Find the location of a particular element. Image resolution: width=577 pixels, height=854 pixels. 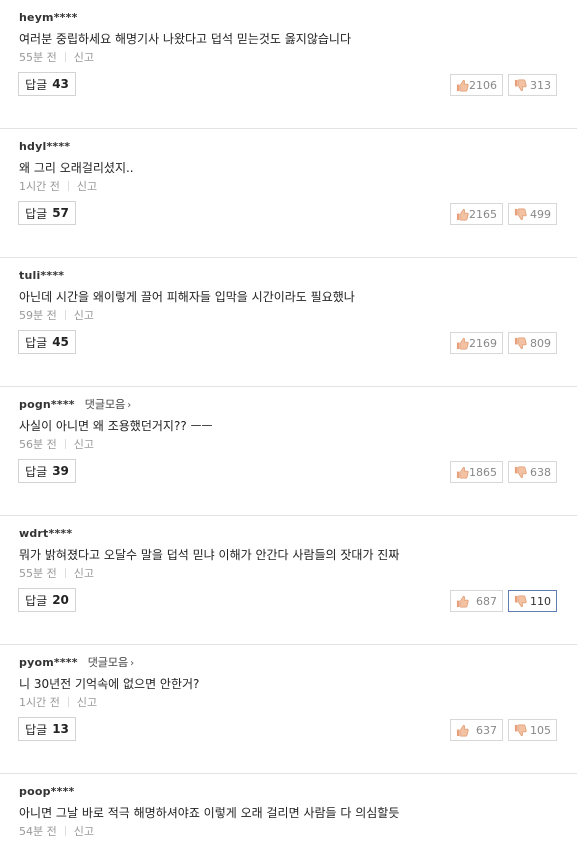

comment-author: hdyl**** is located at coordinates (44, 146).